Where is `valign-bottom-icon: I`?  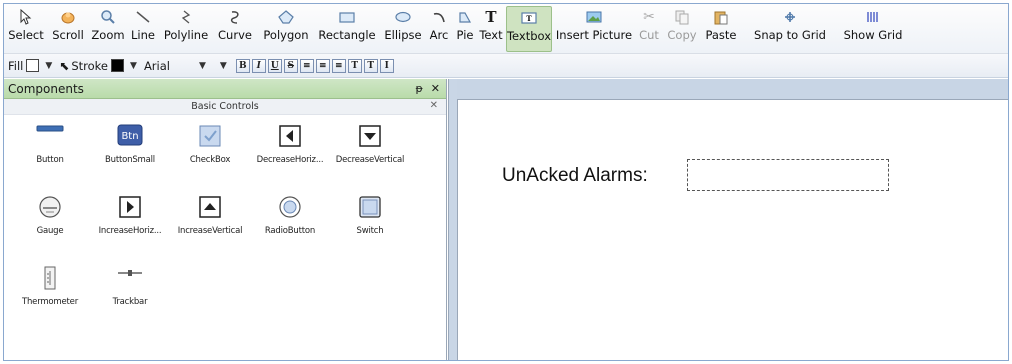
valign-bottom-icon: I is located at coordinates (386, 65).